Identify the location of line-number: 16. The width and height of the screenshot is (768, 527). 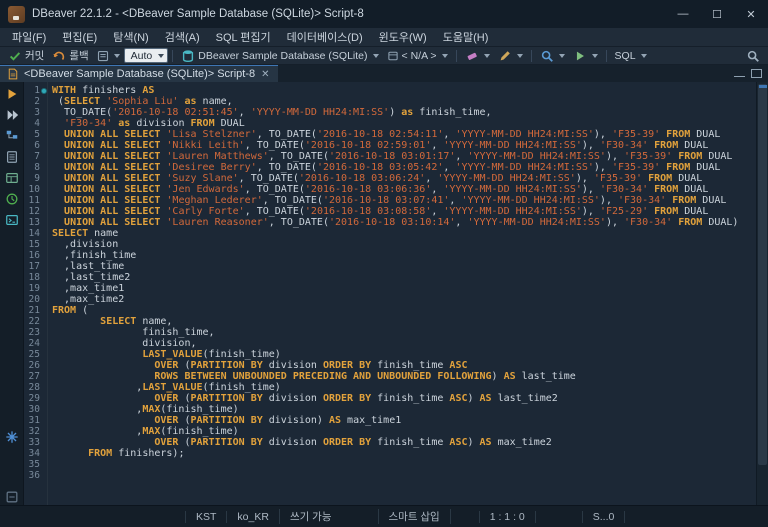
(35, 255).